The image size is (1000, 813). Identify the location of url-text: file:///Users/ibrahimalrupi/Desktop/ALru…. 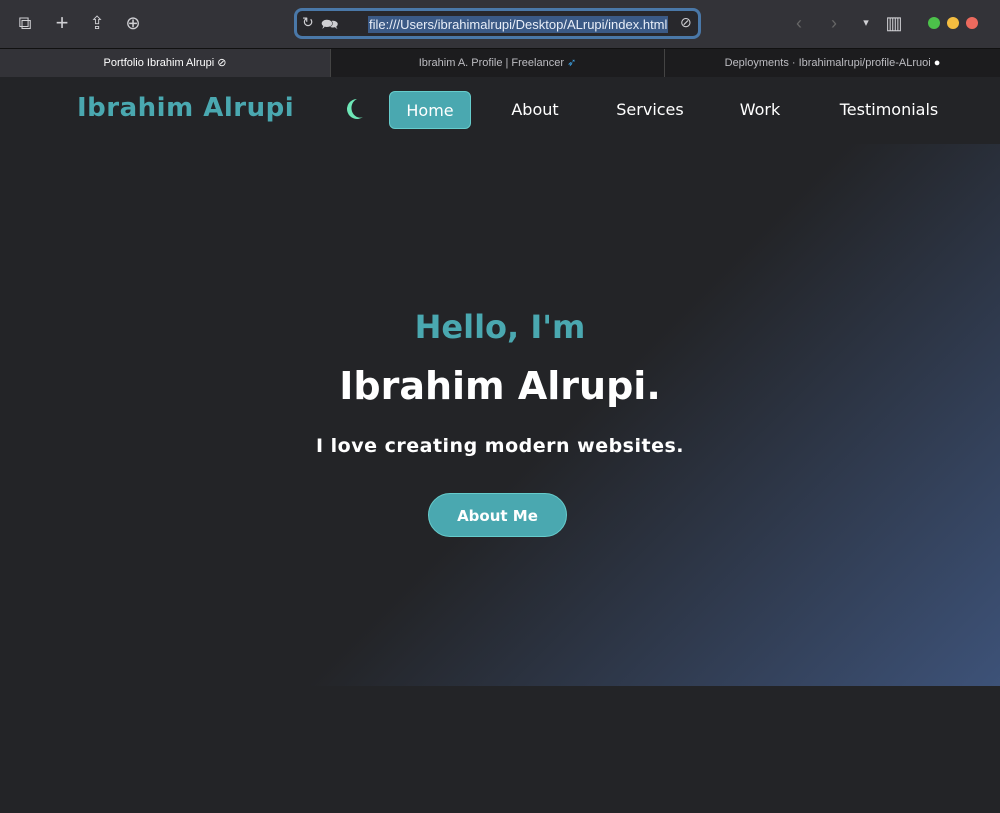
(518, 24).